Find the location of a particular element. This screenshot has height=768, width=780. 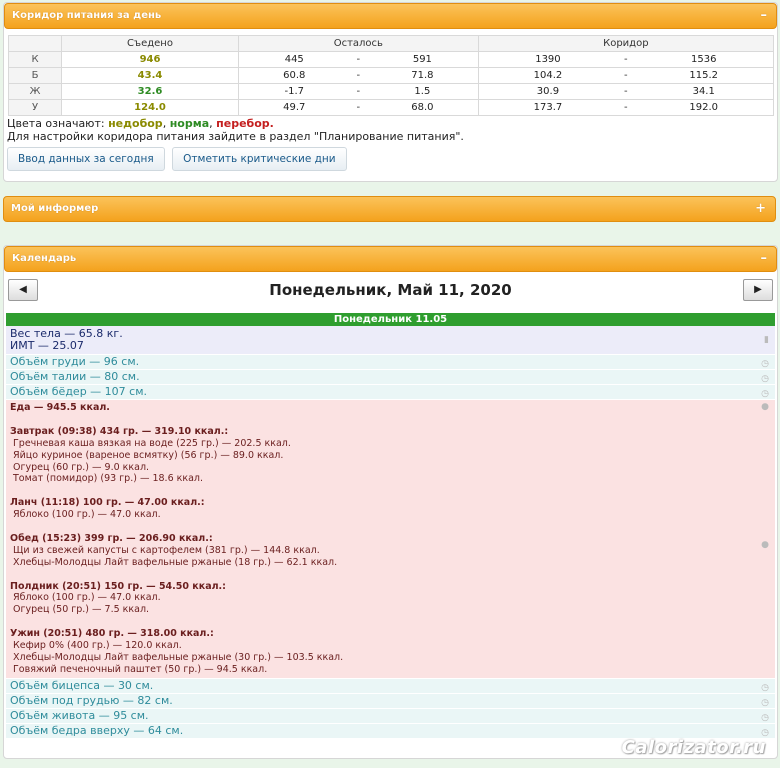

legend-under: недобор is located at coordinates (135, 123).